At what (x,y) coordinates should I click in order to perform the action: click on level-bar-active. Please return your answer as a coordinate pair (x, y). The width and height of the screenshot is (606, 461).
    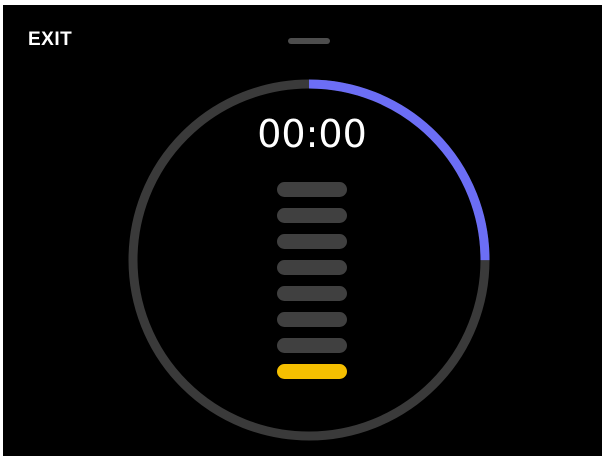
    Looking at the image, I should click on (312, 371).